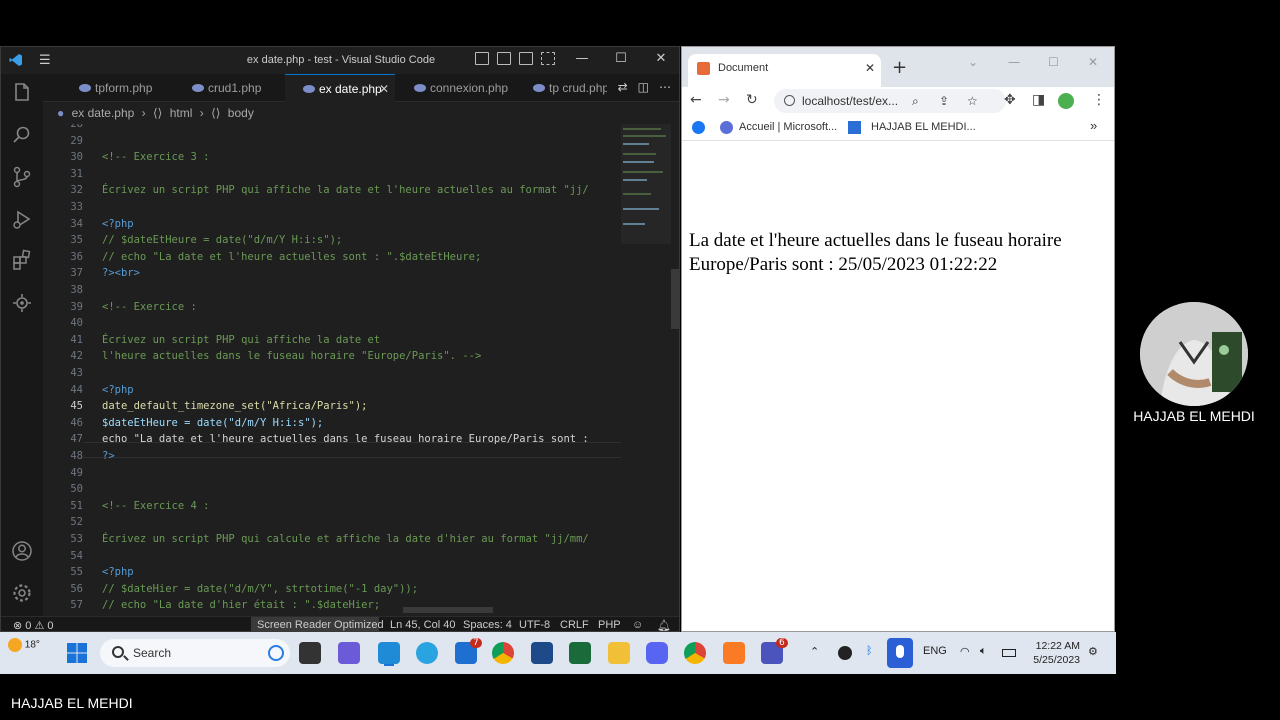 The height and width of the screenshot is (720, 1280). I want to click on wifi-icon: ◠, so click(965, 651).